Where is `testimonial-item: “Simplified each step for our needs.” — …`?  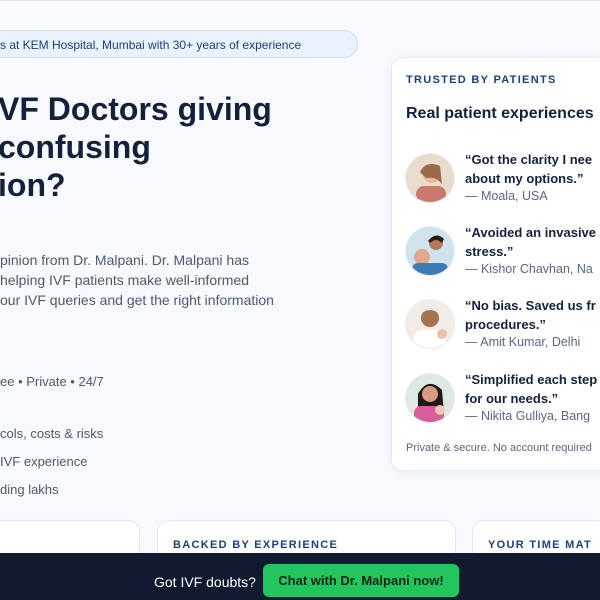 testimonial-item: “Simplified each step for our needs.” — … is located at coordinates (503, 401).